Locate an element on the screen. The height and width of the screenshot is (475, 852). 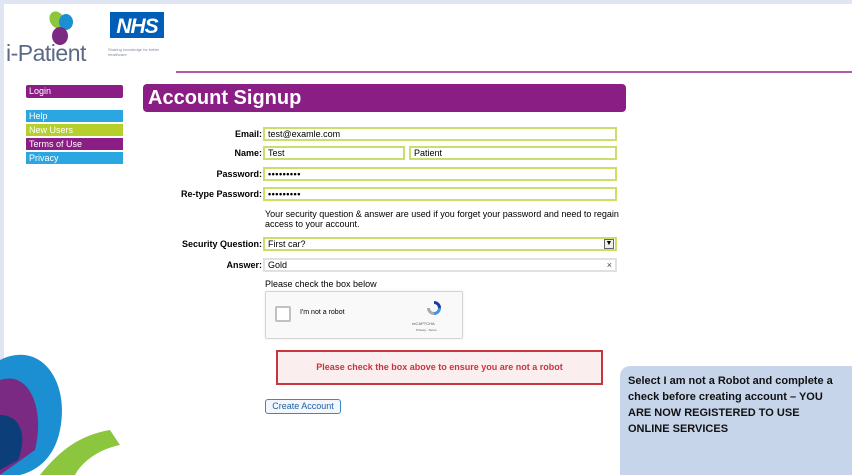
create-account-button: Create Account is located at coordinates (303, 406).